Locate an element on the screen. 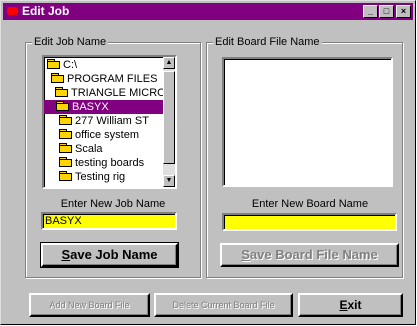 The width and height of the screenshot is (417, 326). new-job-name-input: BASYX is located at coordinates (109, 221).